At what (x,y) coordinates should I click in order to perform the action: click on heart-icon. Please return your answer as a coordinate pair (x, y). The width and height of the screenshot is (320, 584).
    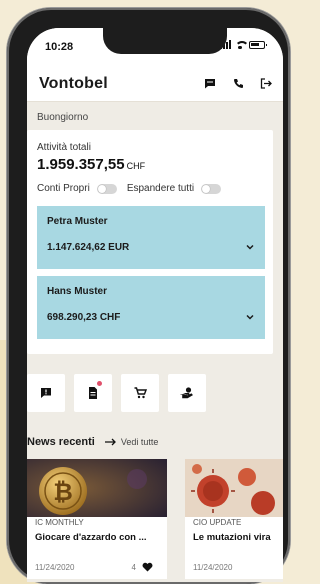
    Looking at the image, I should click on (147, 567).